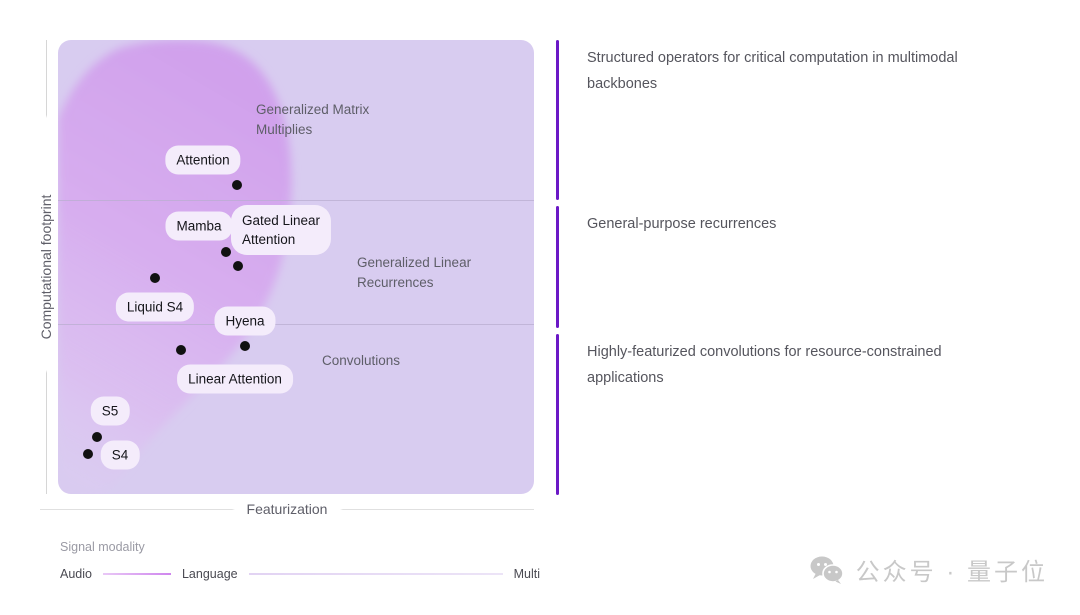 This screenshot has width=1080, height=615. What do you see at coordinates (102, 547) in the screenshot?
I see `legend-title: Signal modality` at bounding box center [102, 547].